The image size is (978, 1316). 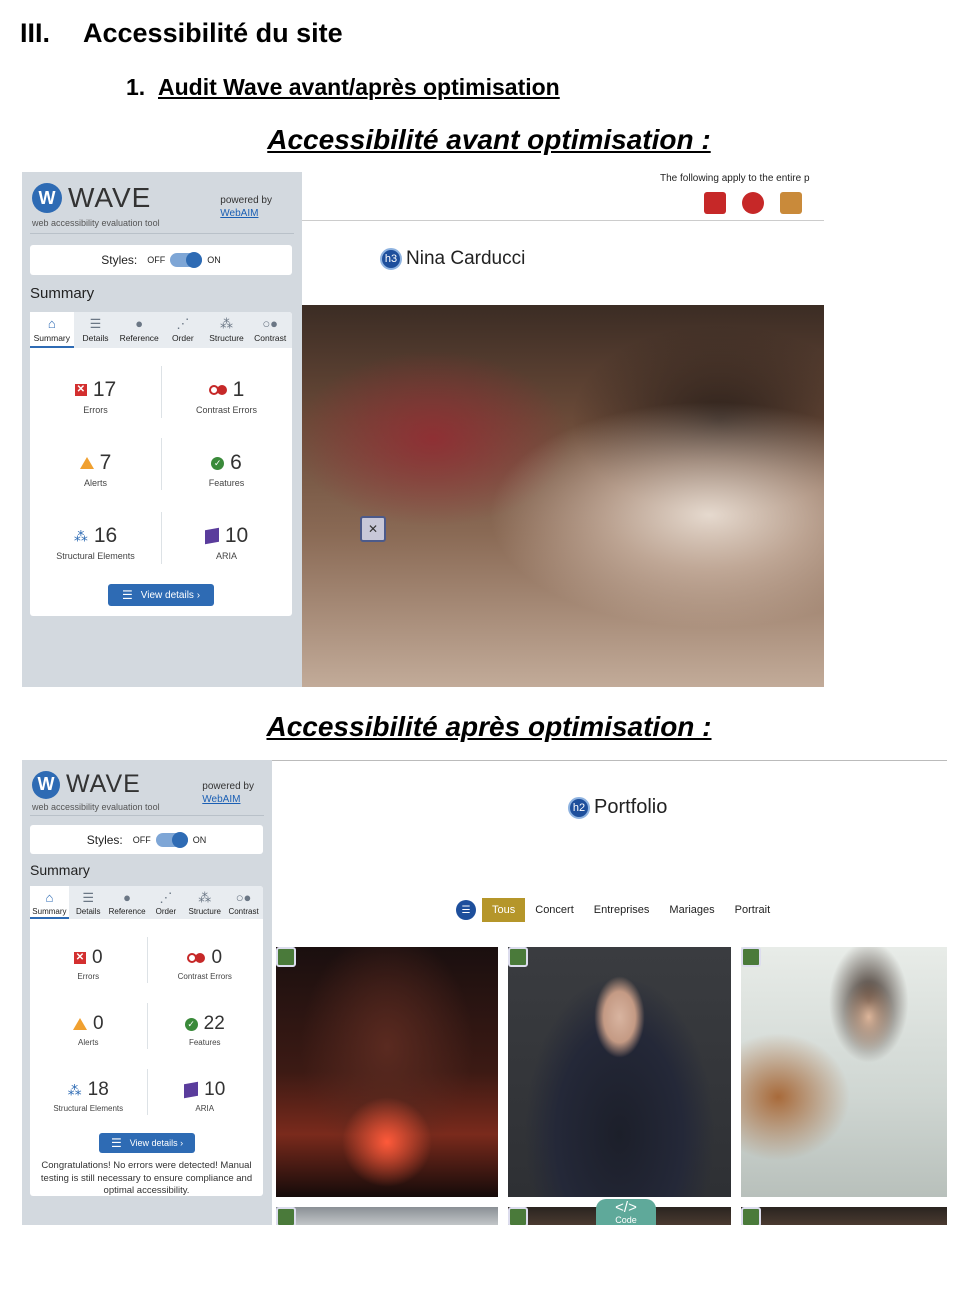 I want to click on errors-label: Errors, so click(x=95, y=410).